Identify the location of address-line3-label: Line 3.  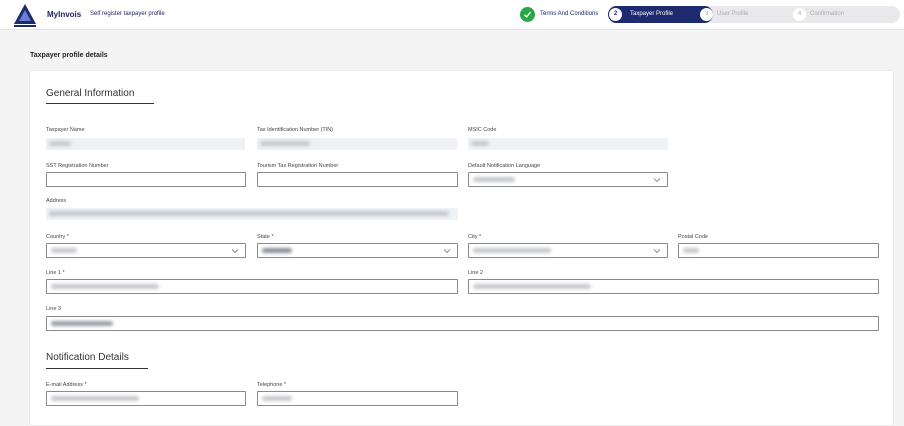
(53, 309).